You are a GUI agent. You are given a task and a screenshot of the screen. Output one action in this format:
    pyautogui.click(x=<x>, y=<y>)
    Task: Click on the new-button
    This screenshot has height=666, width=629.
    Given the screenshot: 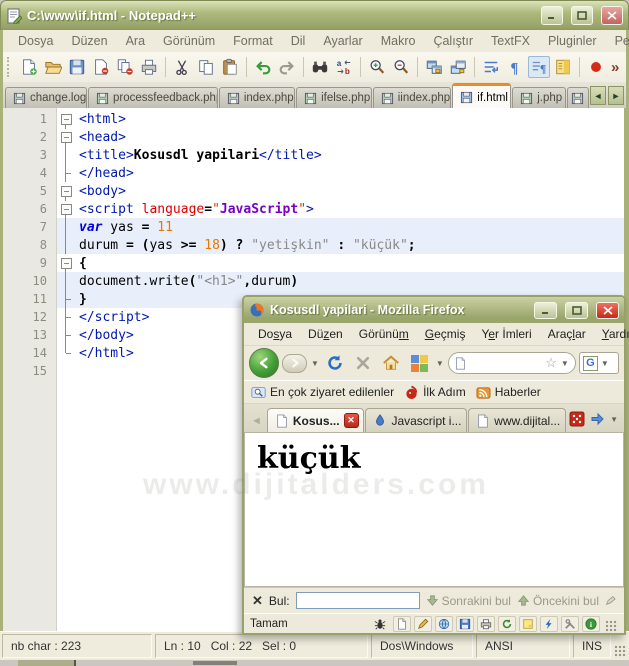 What is the action you would take?
    pyautogui.click(x=29, y=67)
    